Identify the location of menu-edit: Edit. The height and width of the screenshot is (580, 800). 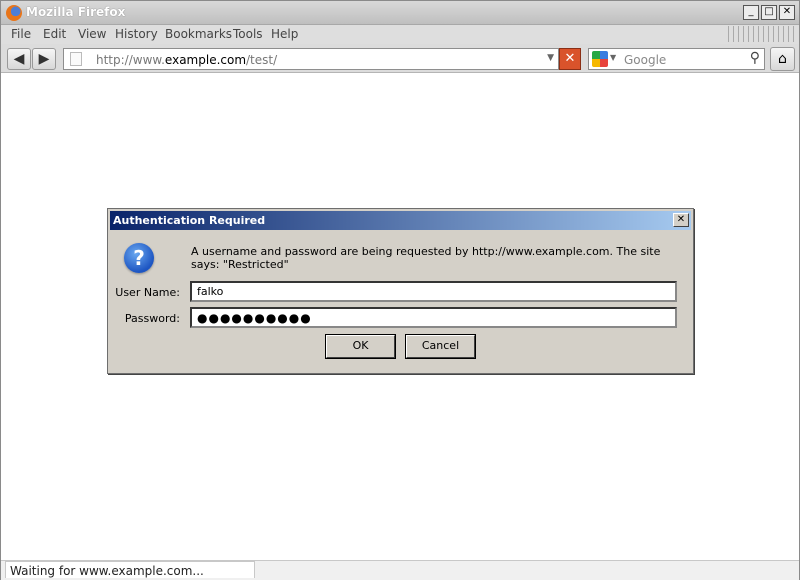
(54, 34).